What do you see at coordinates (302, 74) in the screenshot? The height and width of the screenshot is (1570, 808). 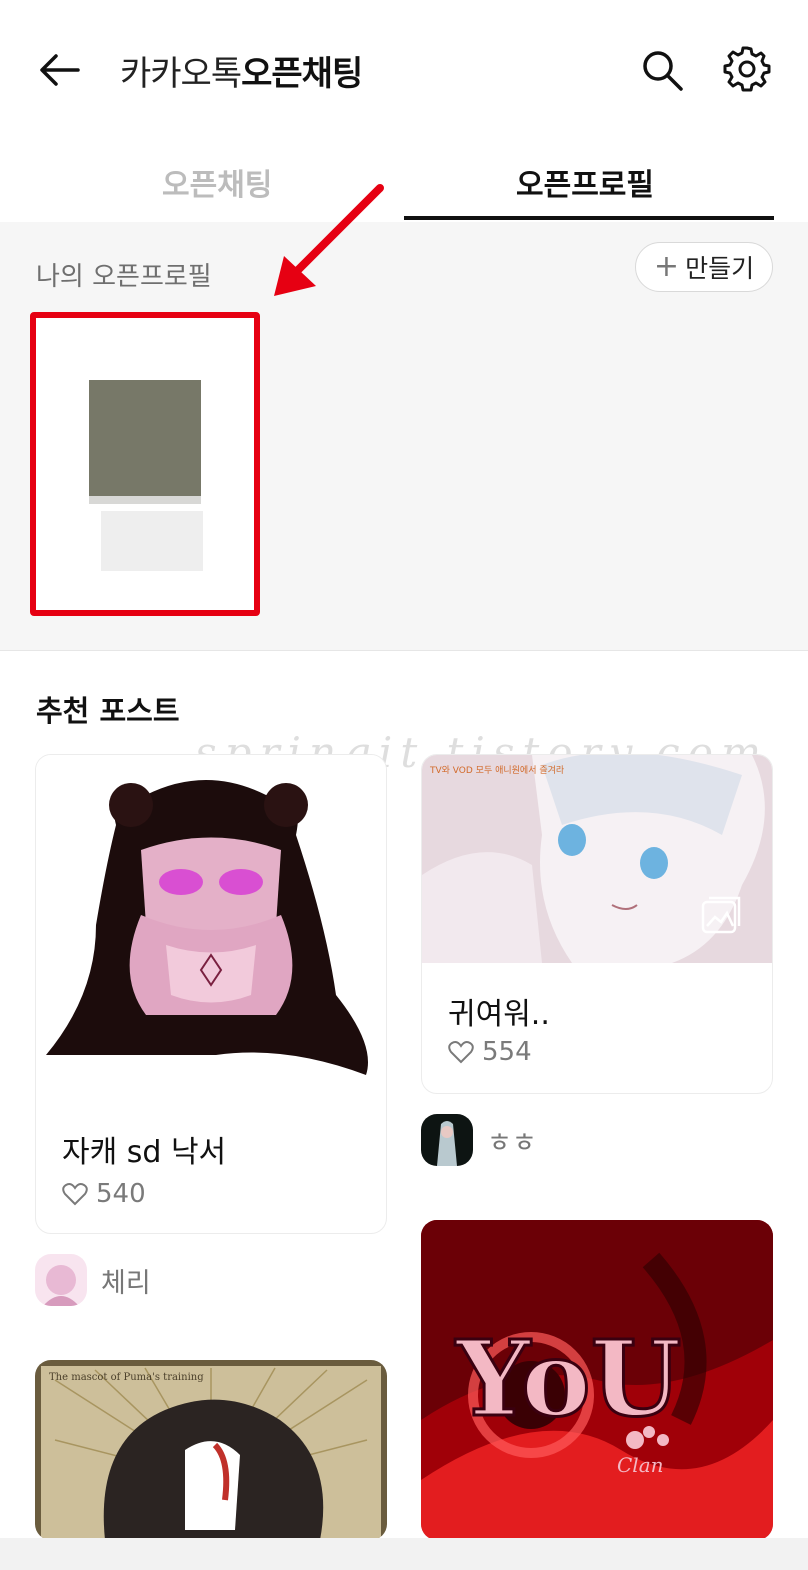 I see `title-suffix: 오픈채팅` at bounding box center [302, 74].